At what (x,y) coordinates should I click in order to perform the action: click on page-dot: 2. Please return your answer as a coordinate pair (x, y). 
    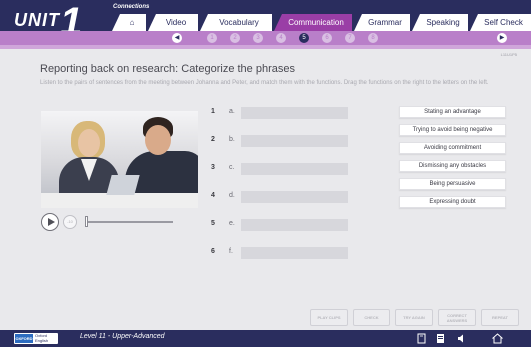
    Looking at the image, I should click on (235, 38).